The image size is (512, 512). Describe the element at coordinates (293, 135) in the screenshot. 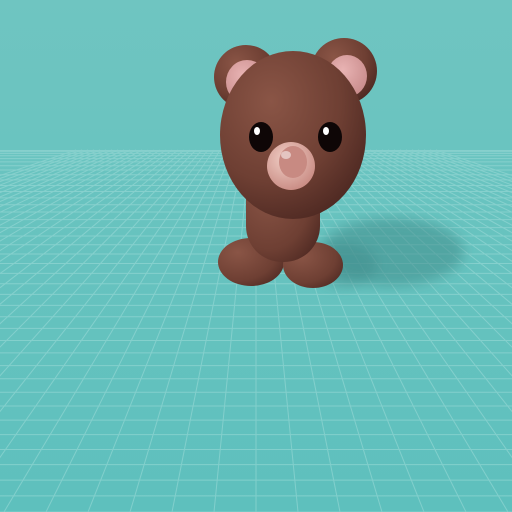

I see `bear-head` at that location.